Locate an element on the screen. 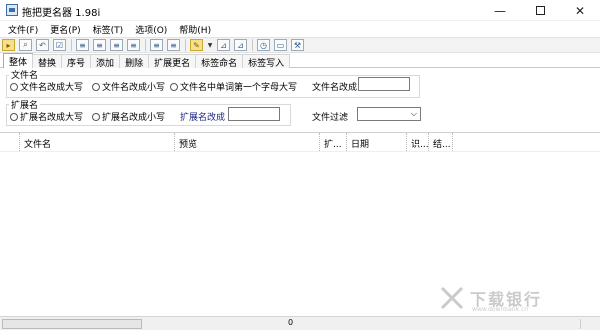  tab-delete: 删除 is located at coordinates (134, 61).